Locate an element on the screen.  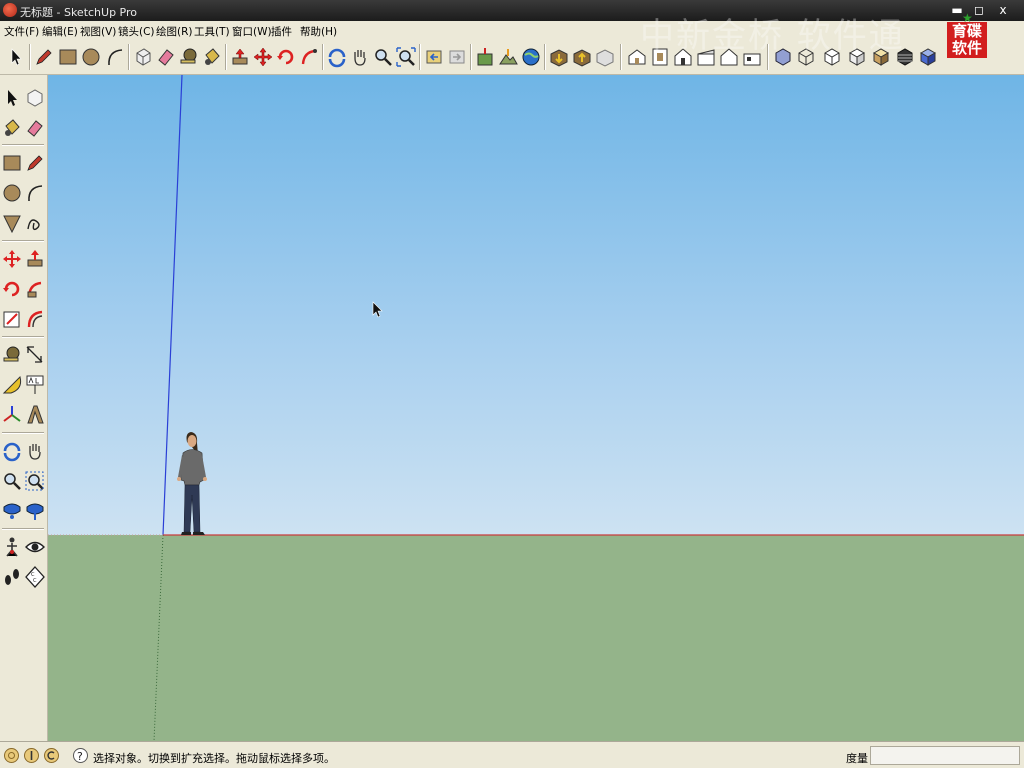
next-view-icon is located at coordinates (457, 57).